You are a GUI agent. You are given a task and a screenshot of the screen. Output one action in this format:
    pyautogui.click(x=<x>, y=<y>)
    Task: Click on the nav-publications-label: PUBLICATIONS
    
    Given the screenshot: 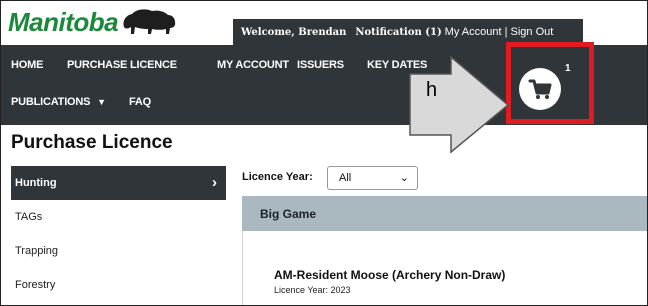 What is the action you would take?
    pyautogui.click(x=51, y=102)
    